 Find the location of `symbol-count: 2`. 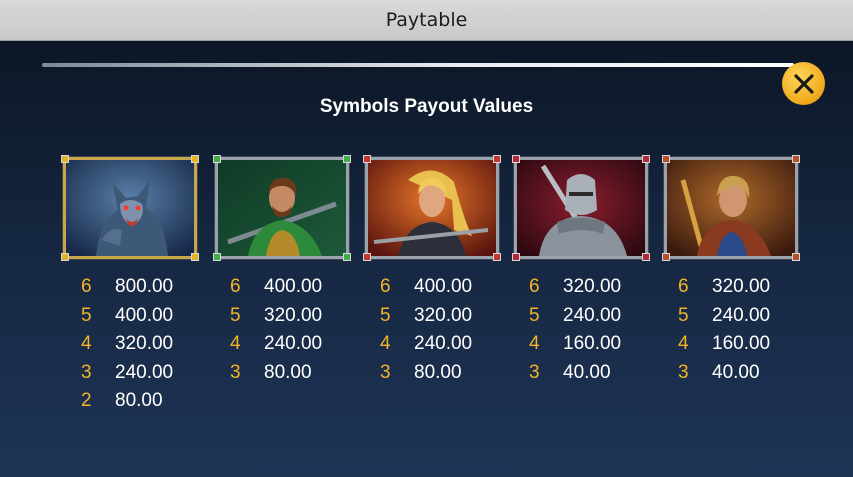

symbol-count: 2 is located at coordinates (86, 400).